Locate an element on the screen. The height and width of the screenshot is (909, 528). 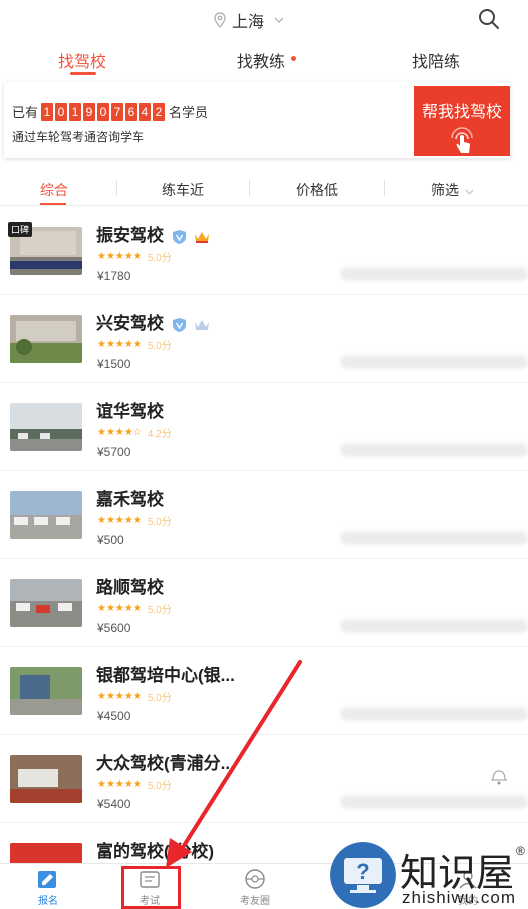
sort-price: 价格低 is located at coordinates (317, 190).